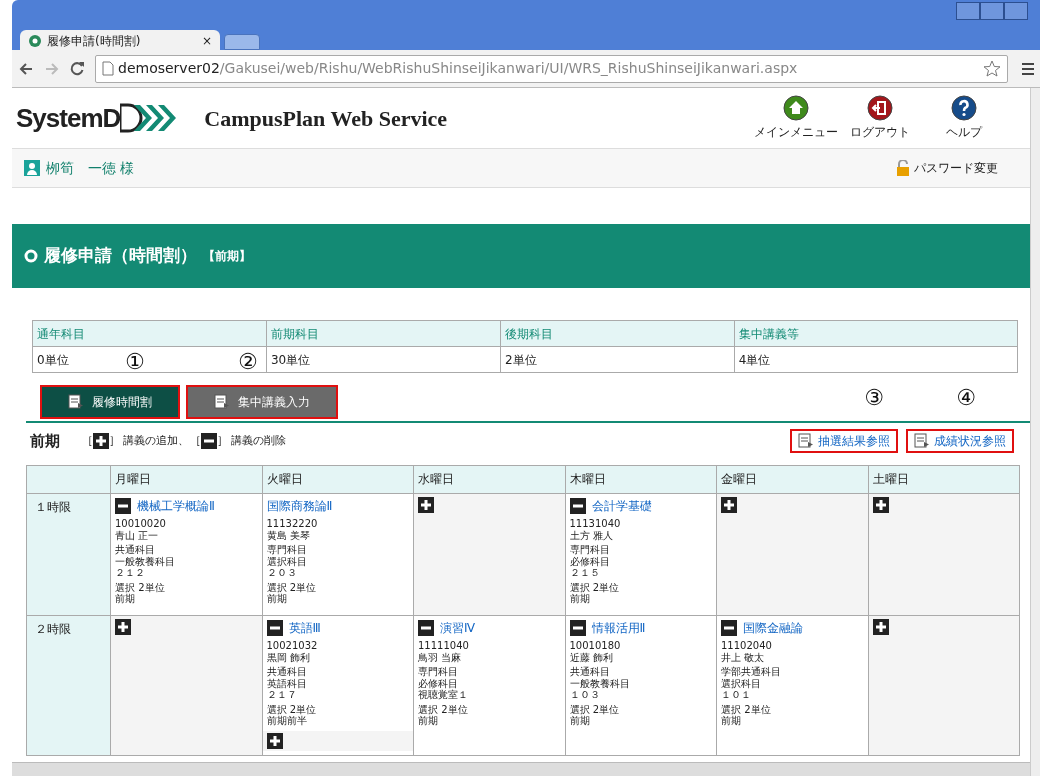 Image resolution: width=1040 pixels, height=776 pixels. Describe the element at coordinates (149, 333) in the screenshot. I see `column-header: 通年科目` at that location.